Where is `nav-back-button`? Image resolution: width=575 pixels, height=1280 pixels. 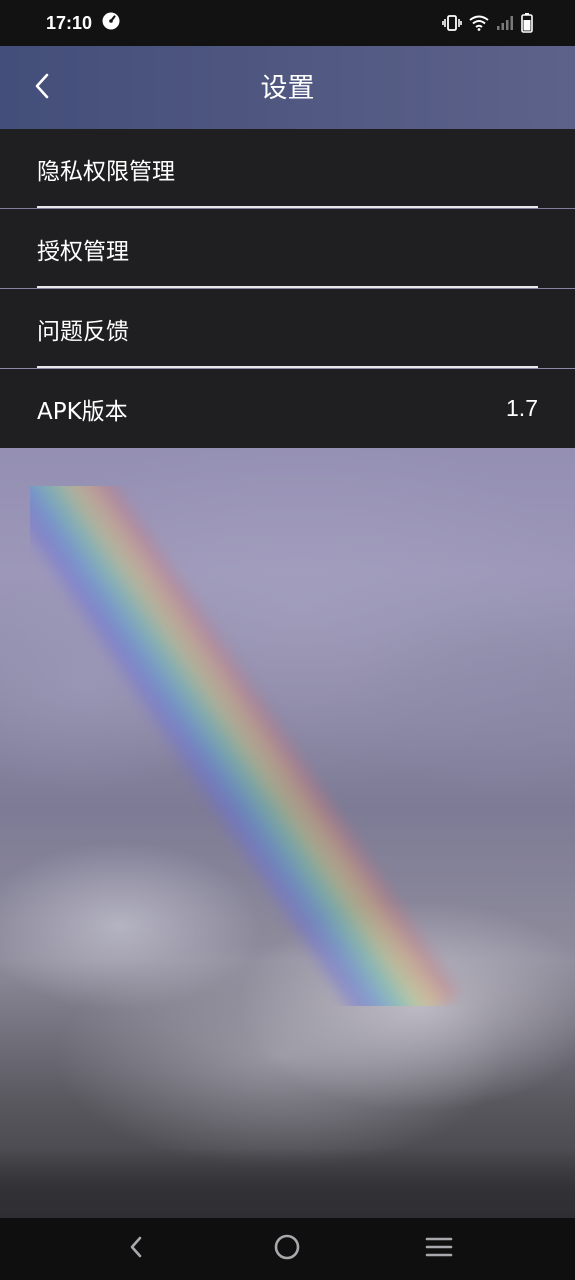
nav-back-button is located at coordinates (136, 1249).